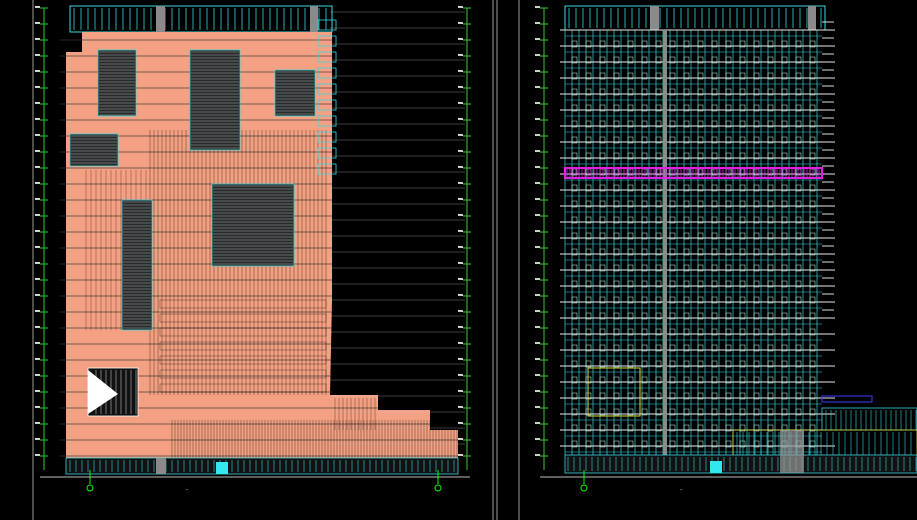 Image resolution: width=917 pixels, height=520 pixels. Describe the element at coordinates (792, 451) in the screenshot. I see `stair-core` at that location.